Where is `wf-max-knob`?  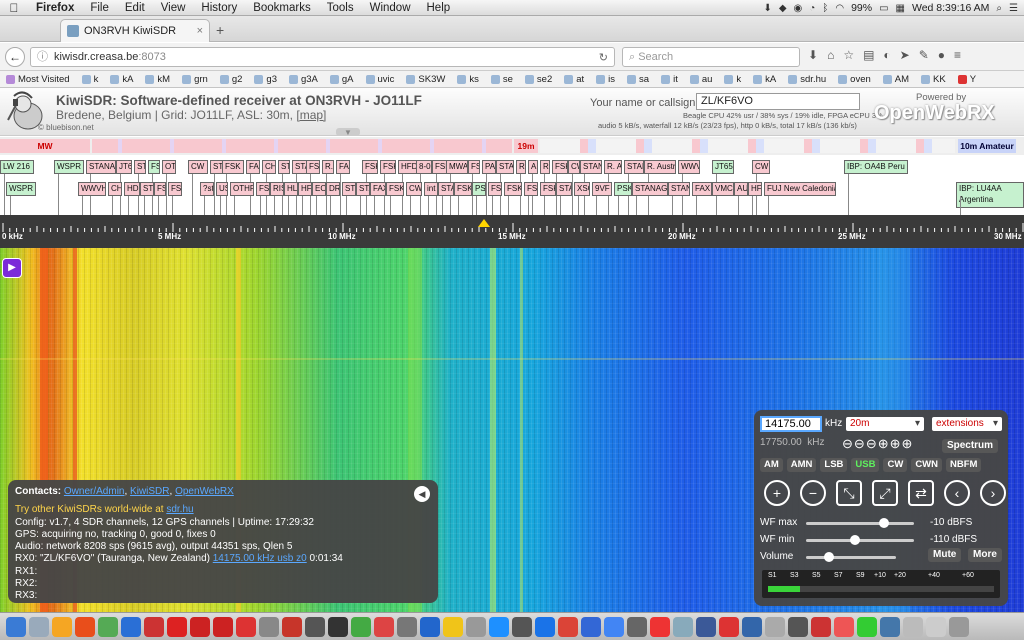 wf-max-knob is located at coordinates (883, 523).